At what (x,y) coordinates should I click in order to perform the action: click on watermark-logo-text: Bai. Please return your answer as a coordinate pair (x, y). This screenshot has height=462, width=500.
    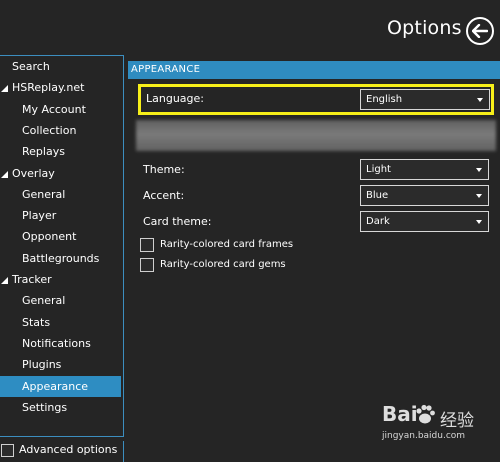
    Looking at the image, I should click on (400, 414).